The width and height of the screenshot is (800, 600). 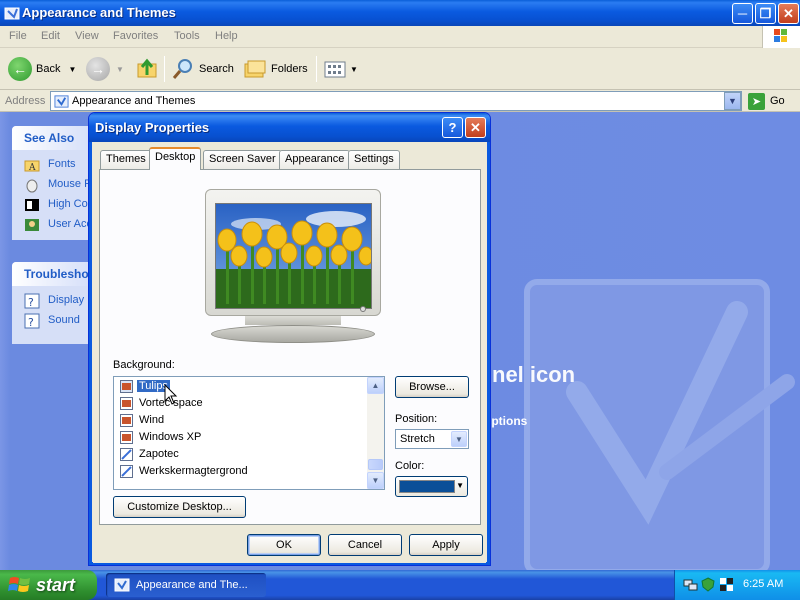 I want to click on menu-edit: Edit, so click(x=50, y=36).